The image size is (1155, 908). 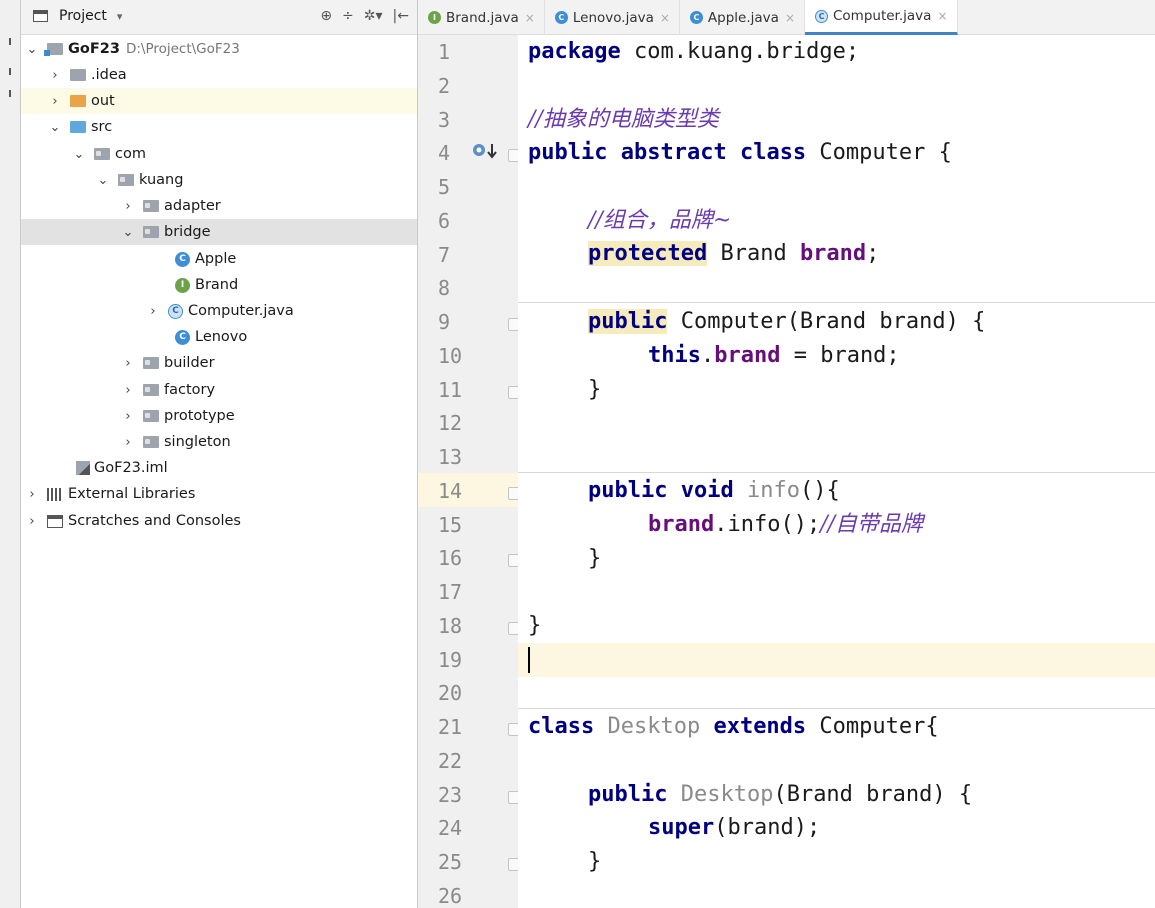 I want to click on line-number: 11, so click(x=450, y=389).